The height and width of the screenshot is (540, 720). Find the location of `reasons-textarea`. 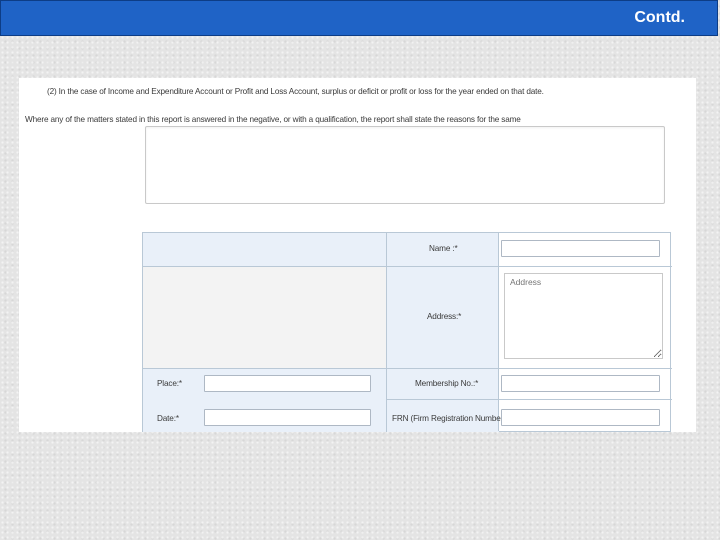

reasons-textarea is located at coordinates (405, 165).